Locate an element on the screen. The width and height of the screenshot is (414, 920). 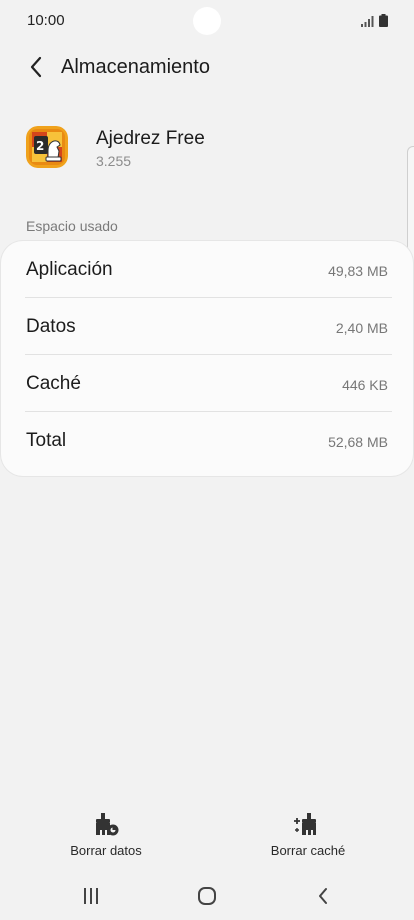
navigation-bar is located at coordinates (207, 896).